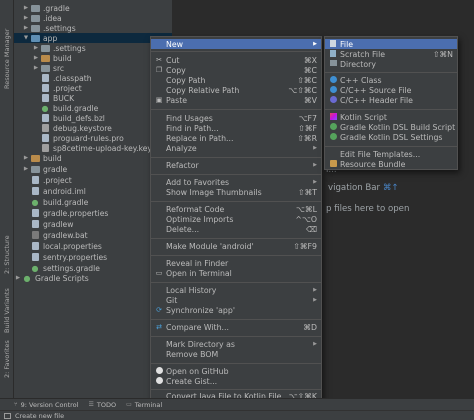 This screenshot has height=420, width=474. Describe the element at coordinates (236, 90) in the screenshot. I see `menu-item-copy-relative-path: Copy Relative Path ⌥⇧⌘C` at that location.